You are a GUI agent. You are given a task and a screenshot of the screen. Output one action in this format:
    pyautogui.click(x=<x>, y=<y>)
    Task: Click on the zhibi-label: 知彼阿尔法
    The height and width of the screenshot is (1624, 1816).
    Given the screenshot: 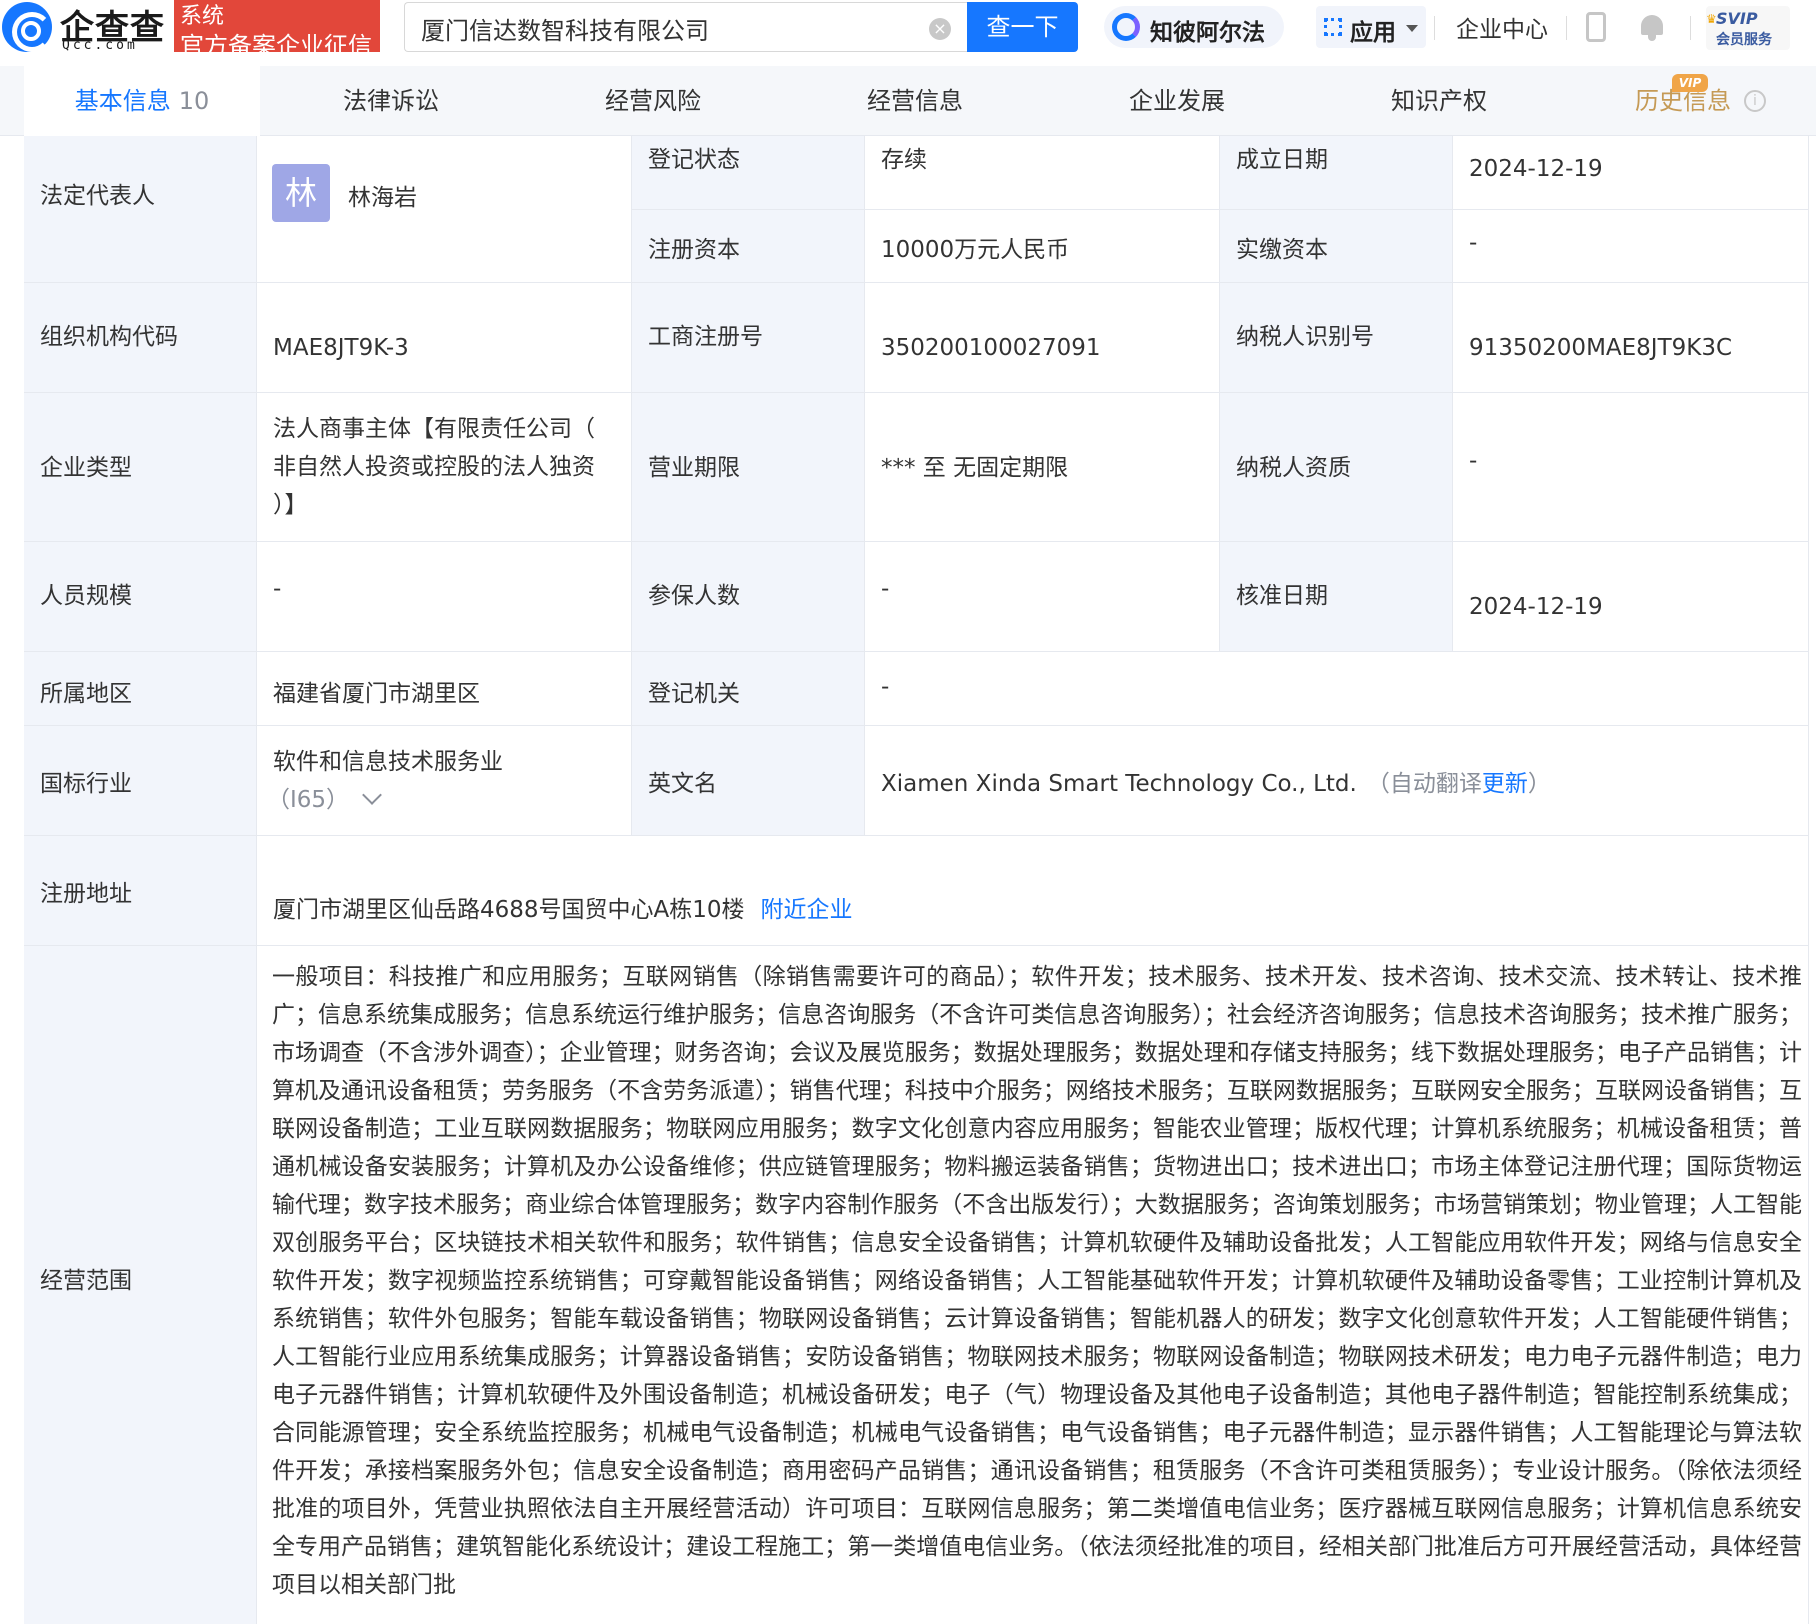 What is the action you would take?
    pyautogui.click(x=1207, y=33)
    